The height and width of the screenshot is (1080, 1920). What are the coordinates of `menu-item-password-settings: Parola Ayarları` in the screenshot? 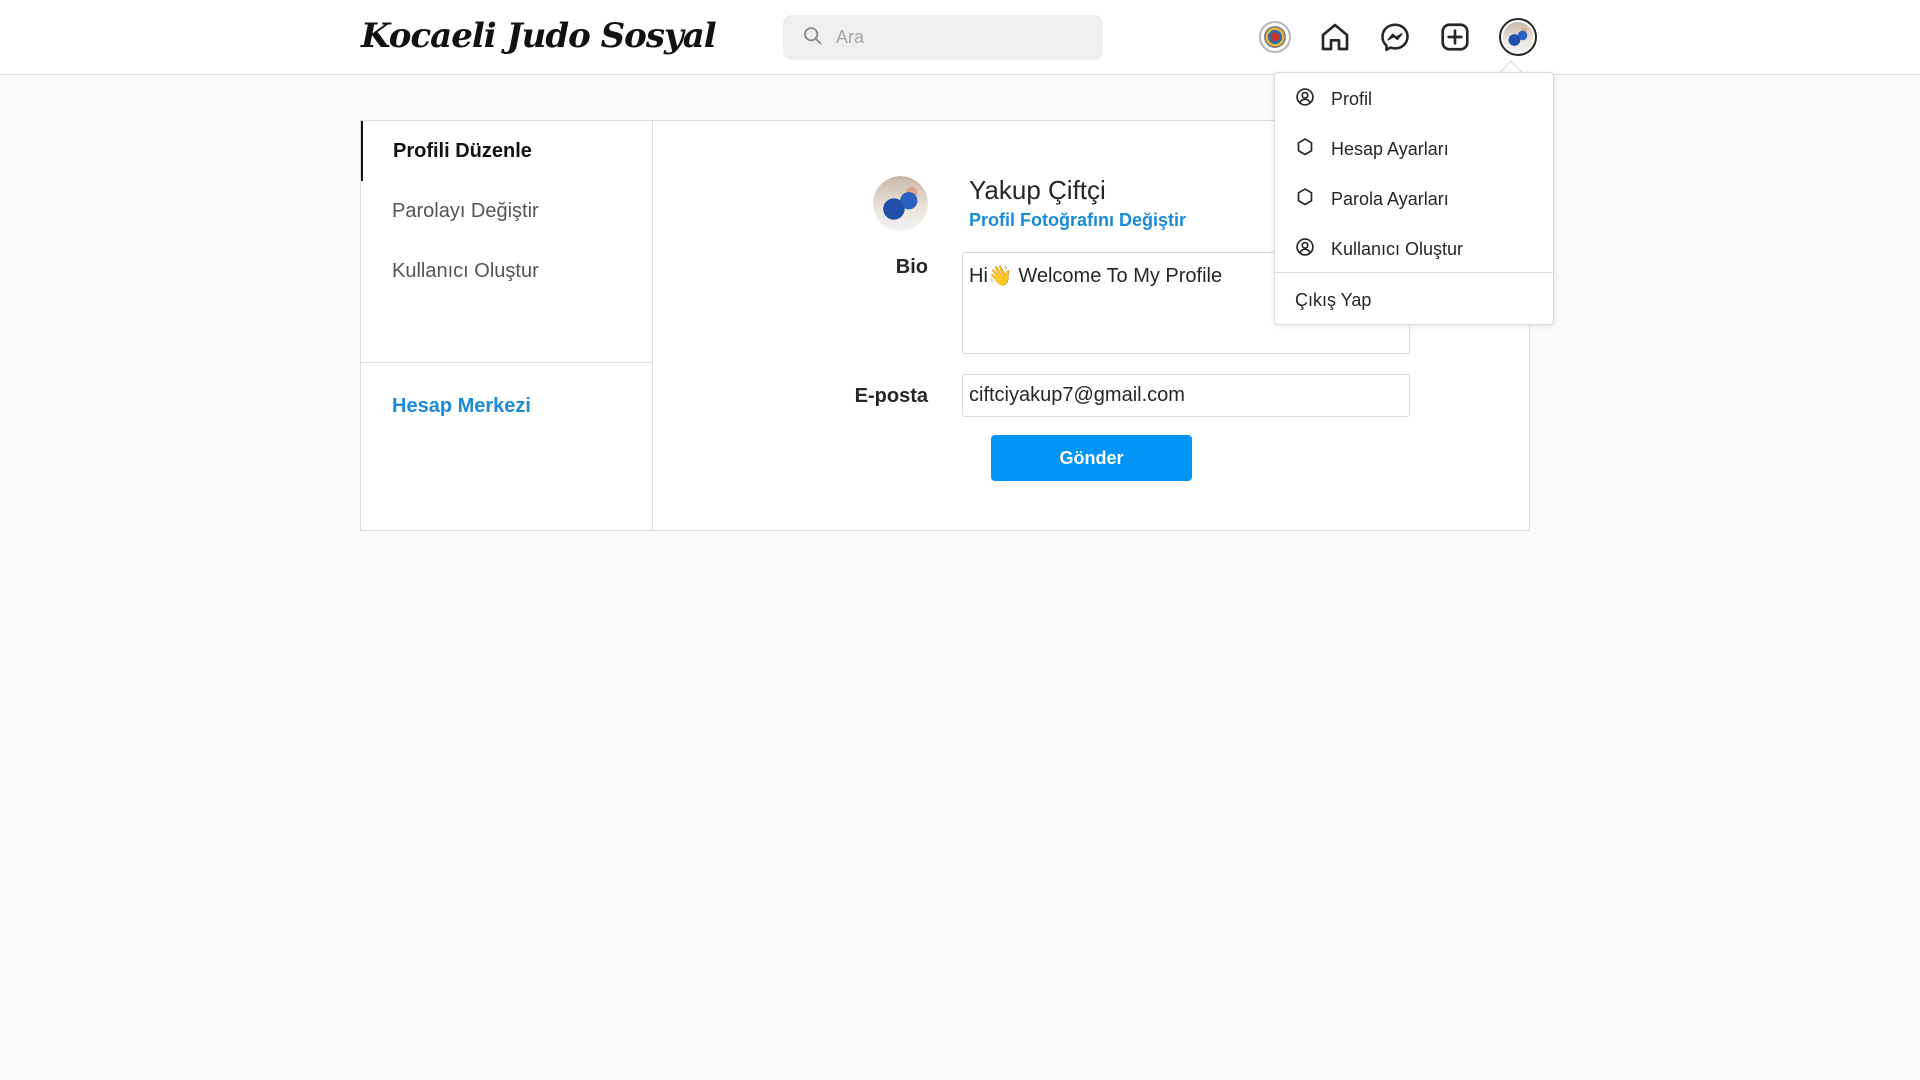 It's located at (1414, 199).